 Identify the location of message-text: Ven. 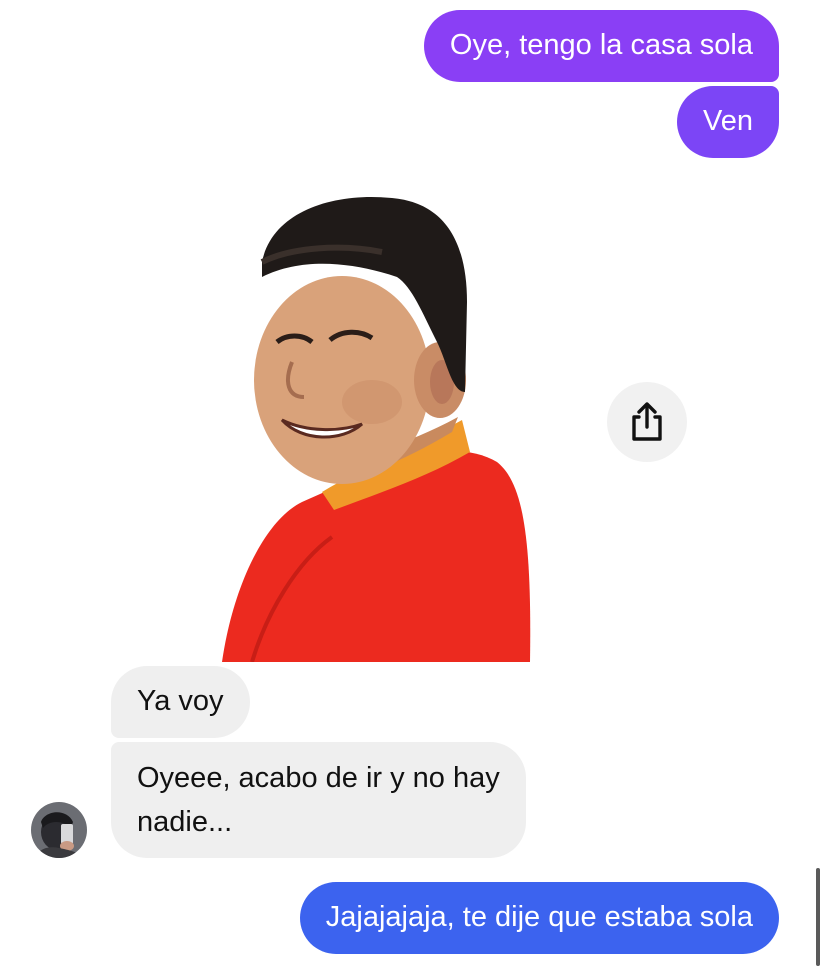
(728, 121).